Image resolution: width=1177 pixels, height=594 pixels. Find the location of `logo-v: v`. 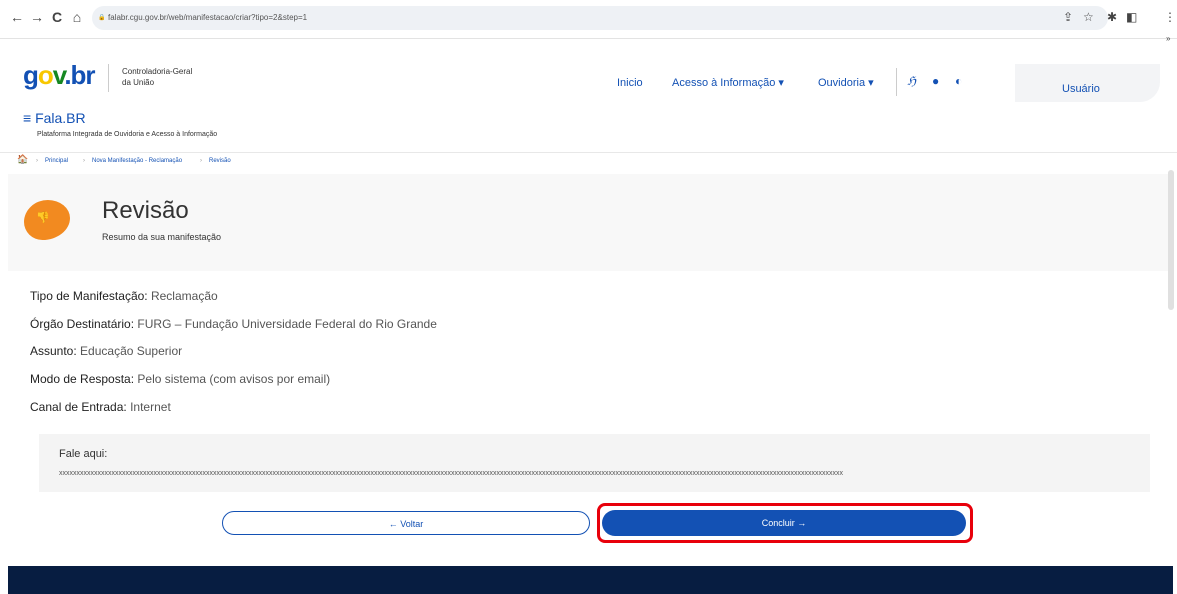

logo-v: v is located at coordinates (58, 75).